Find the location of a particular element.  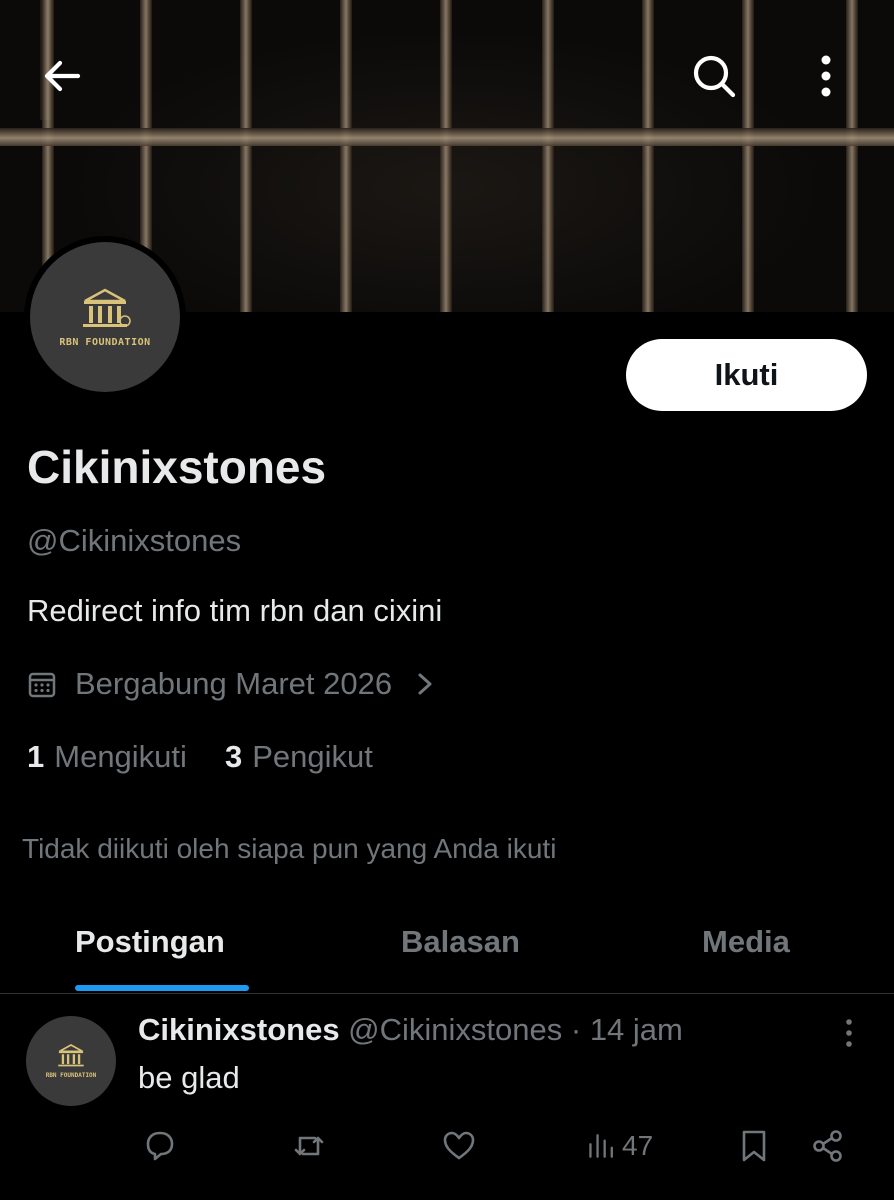

tab-media: Media is located at coordinates (746, 942).